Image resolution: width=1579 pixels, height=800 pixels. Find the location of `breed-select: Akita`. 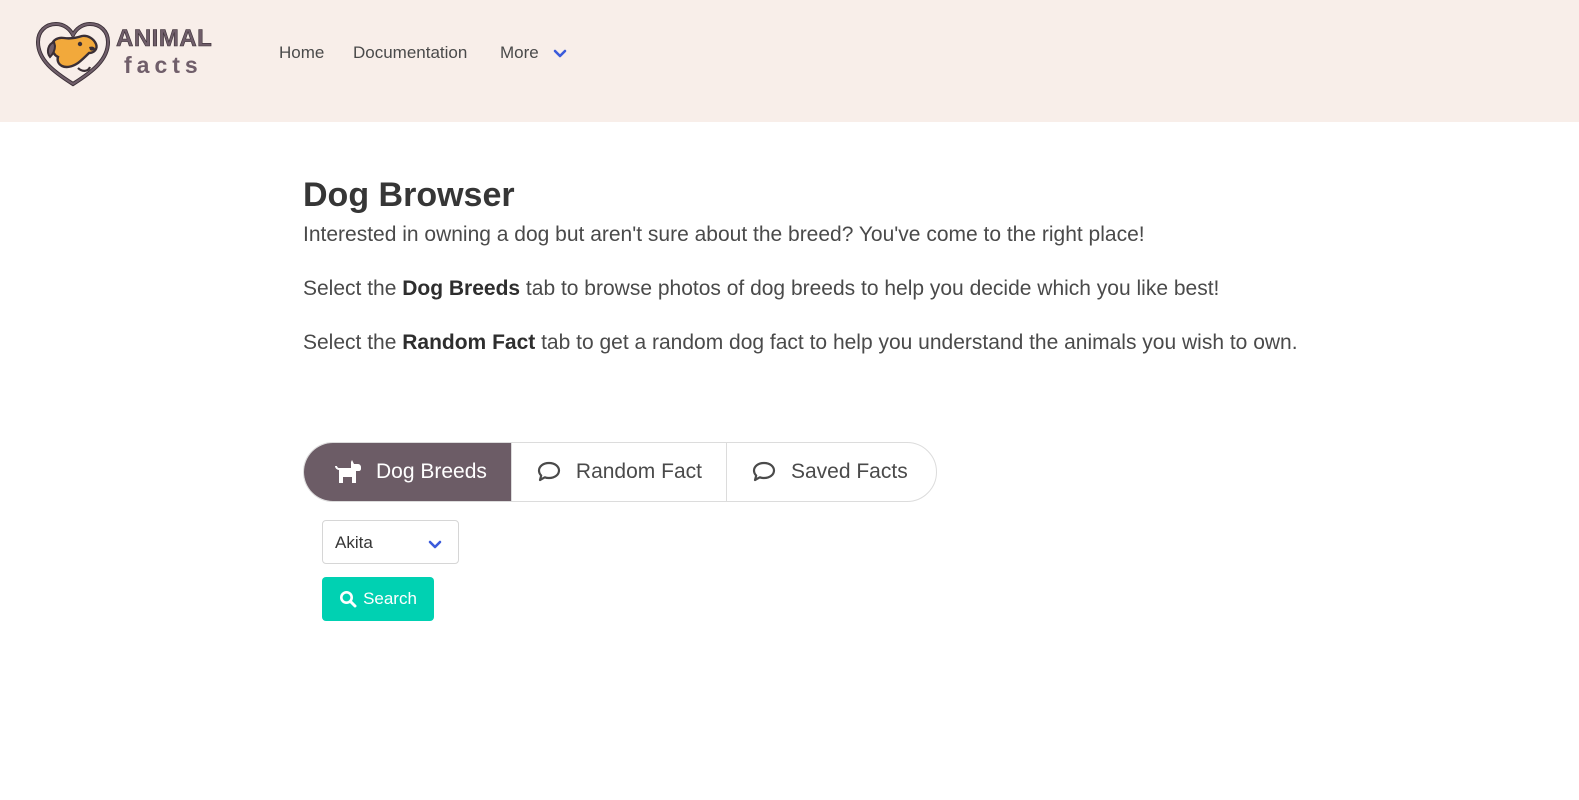

breed-select: Akita is located at coordinates (390, 542).